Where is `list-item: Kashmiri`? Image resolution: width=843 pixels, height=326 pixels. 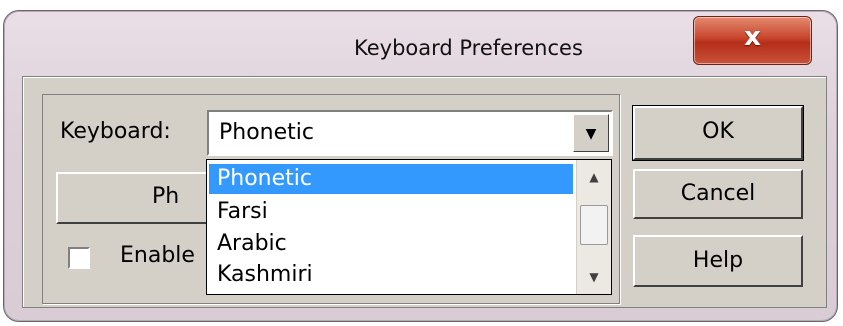 list-item: Kashmiri is located at coordinates (391, 275).